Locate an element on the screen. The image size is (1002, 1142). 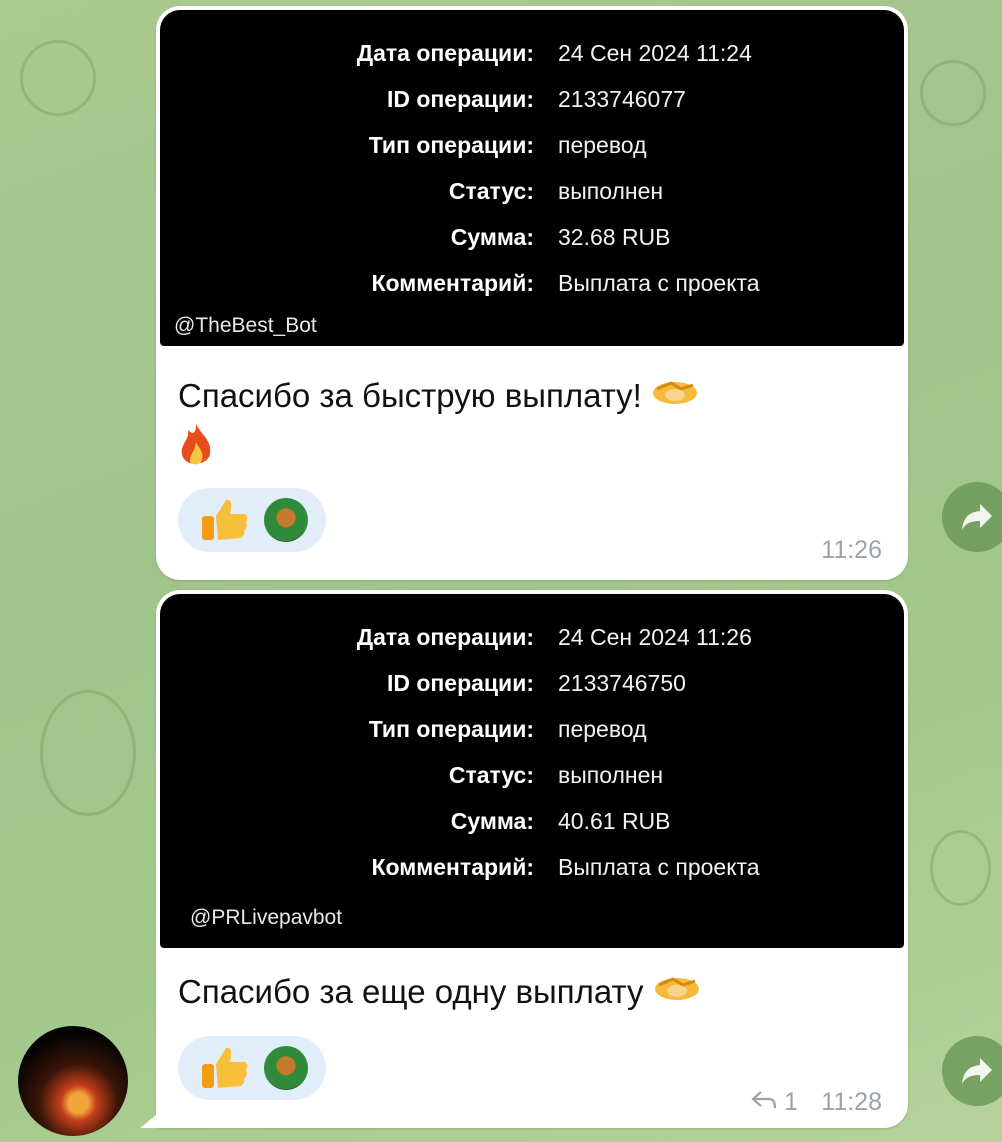
message-text-block: Спасибо за еще одну выплату is located at coordinates (439, 993).